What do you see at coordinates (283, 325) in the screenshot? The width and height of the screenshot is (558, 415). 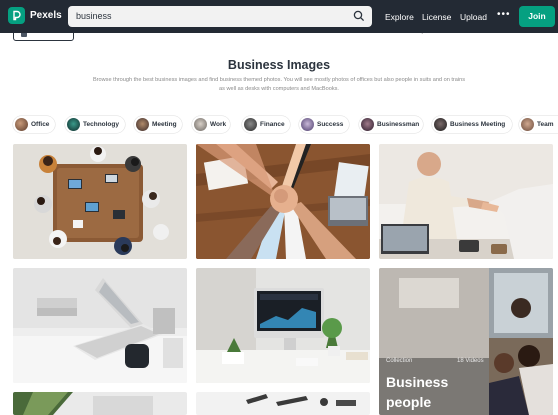 I see `photo-imac-workspace` at bounding box center [283, 325].